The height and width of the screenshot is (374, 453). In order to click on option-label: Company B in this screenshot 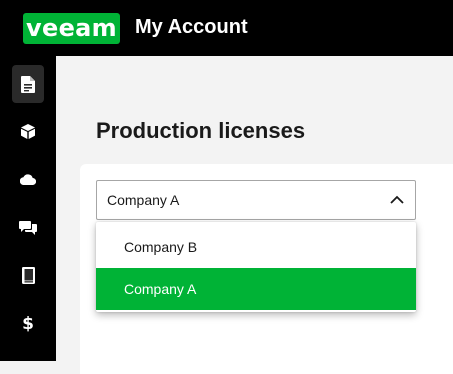, I will do `click(161, 247)`.